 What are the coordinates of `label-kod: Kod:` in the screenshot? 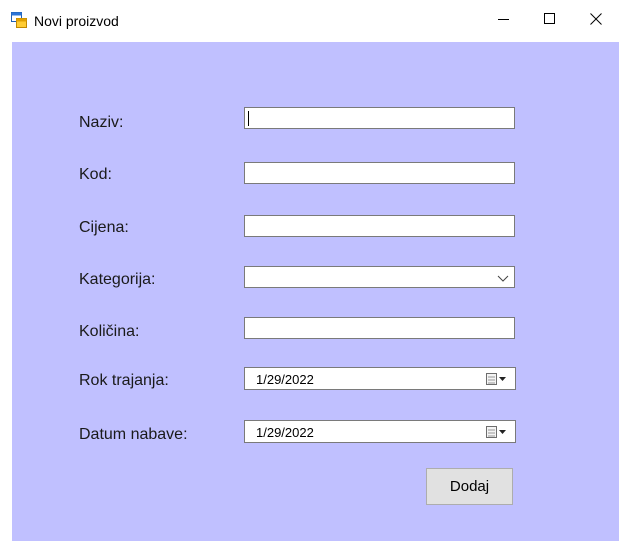 It's located at (95, 174).